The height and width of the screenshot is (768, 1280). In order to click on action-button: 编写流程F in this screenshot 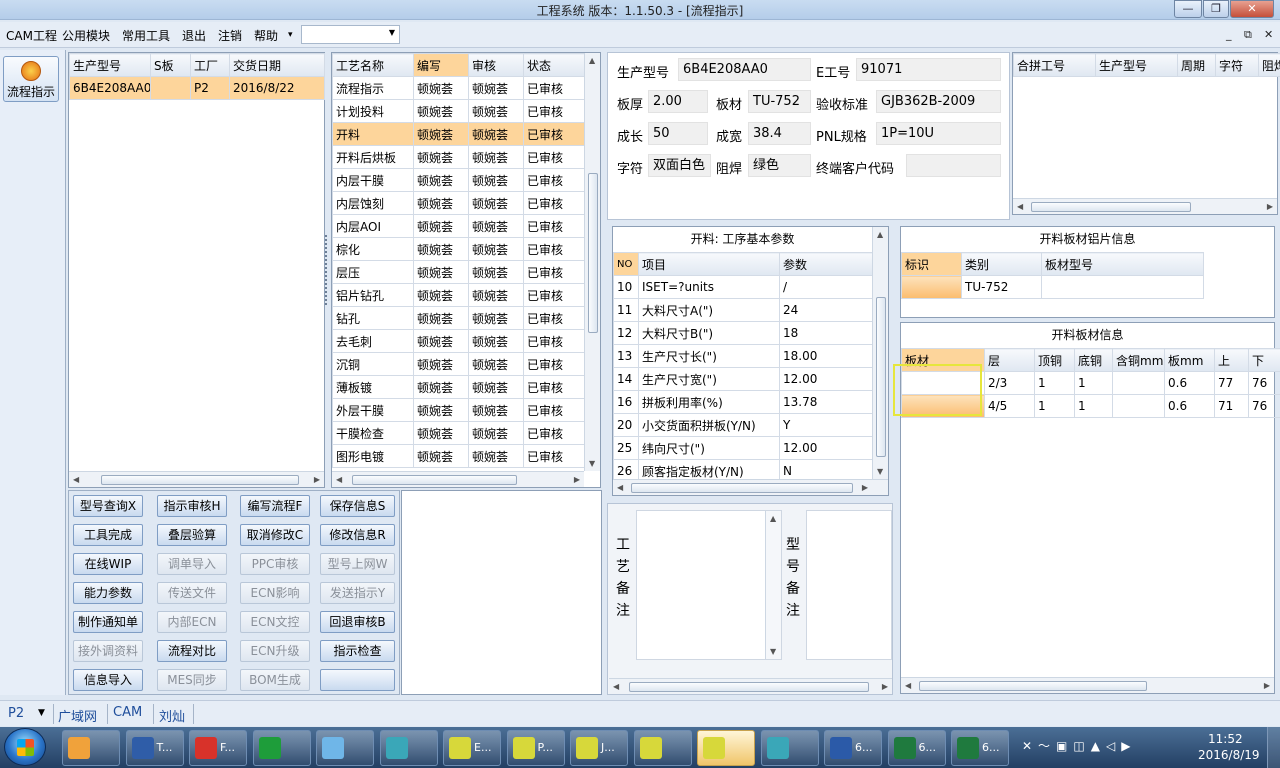, I will do `click(275, 506)`.